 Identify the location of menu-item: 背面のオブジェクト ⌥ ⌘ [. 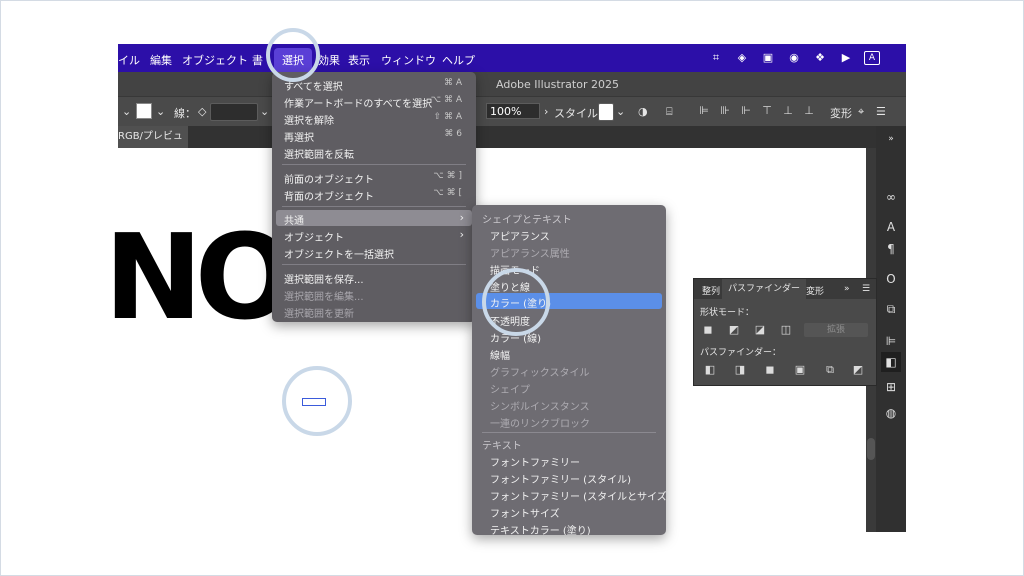
(374, 194).